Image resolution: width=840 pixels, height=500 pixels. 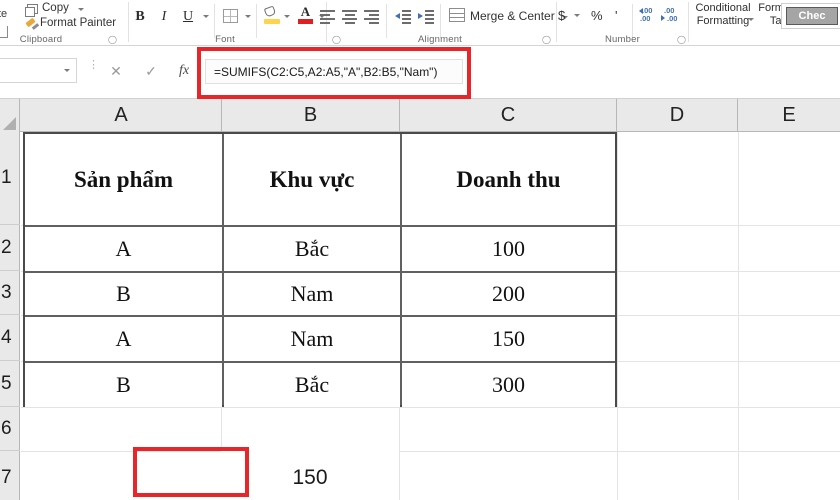 What do you see at coordinates (184, 71) in the screenshot?
I see `insert-function-icon: fx` at bounding box center [184, 71].